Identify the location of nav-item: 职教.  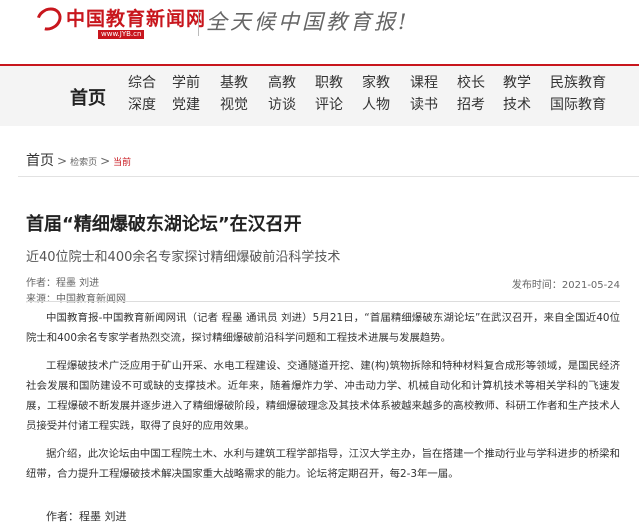
(338, 83).